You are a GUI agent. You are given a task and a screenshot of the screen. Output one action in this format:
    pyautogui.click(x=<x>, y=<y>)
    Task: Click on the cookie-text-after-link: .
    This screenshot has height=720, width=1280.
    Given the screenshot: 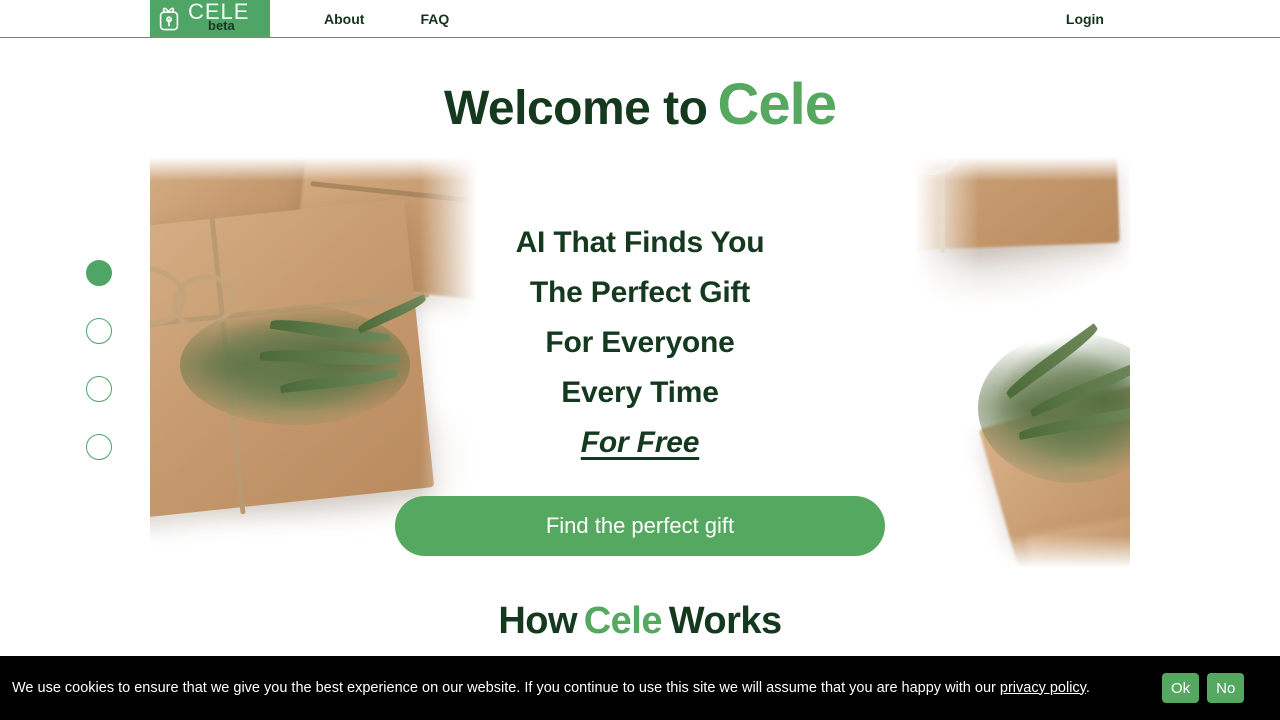 What is the action you would take?
    pyautogui.click(x=1087, y=687)
    